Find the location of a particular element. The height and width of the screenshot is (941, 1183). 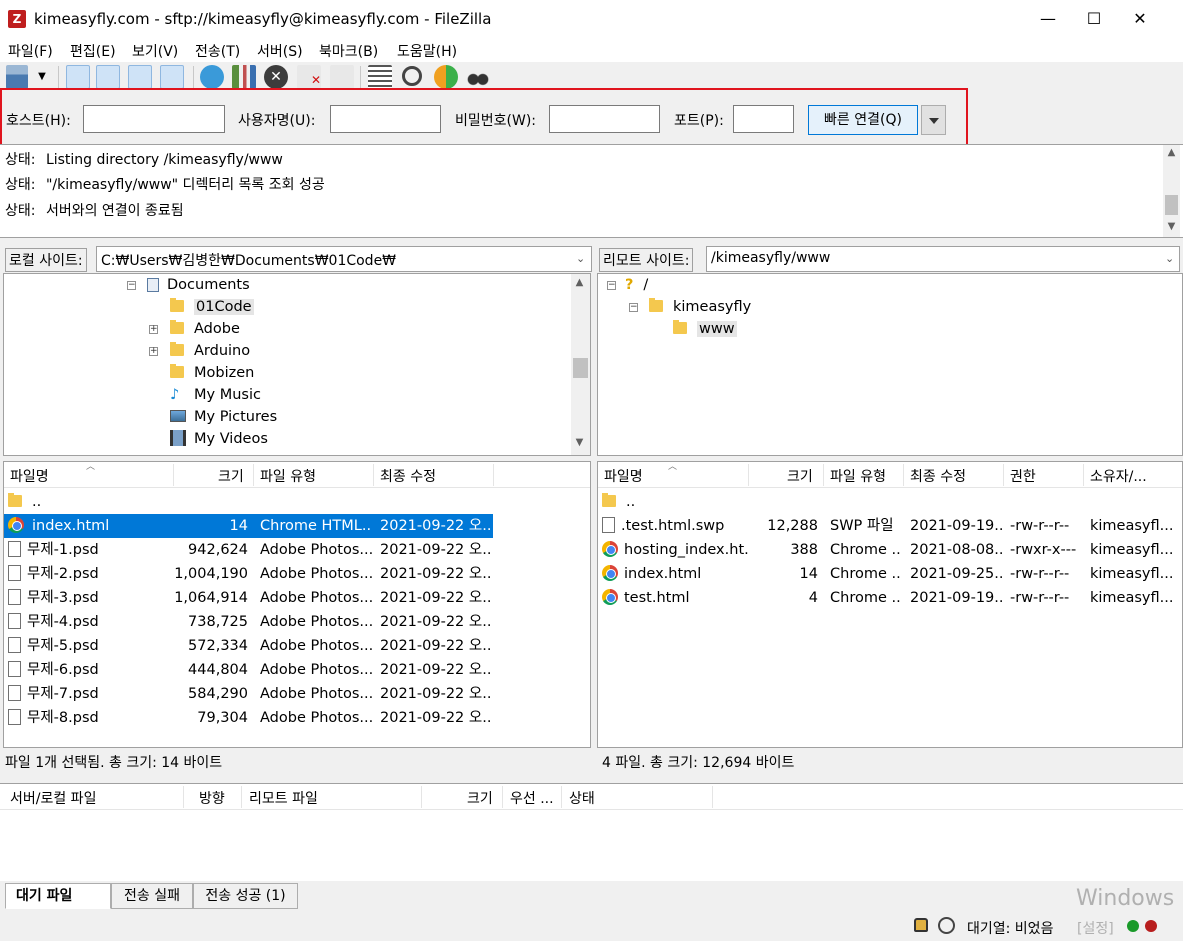

transfer-queue: 서버/로컬 파일 방향 리모트 파일 크기 우선 ... 상태 is located at coordinates (591, 832).